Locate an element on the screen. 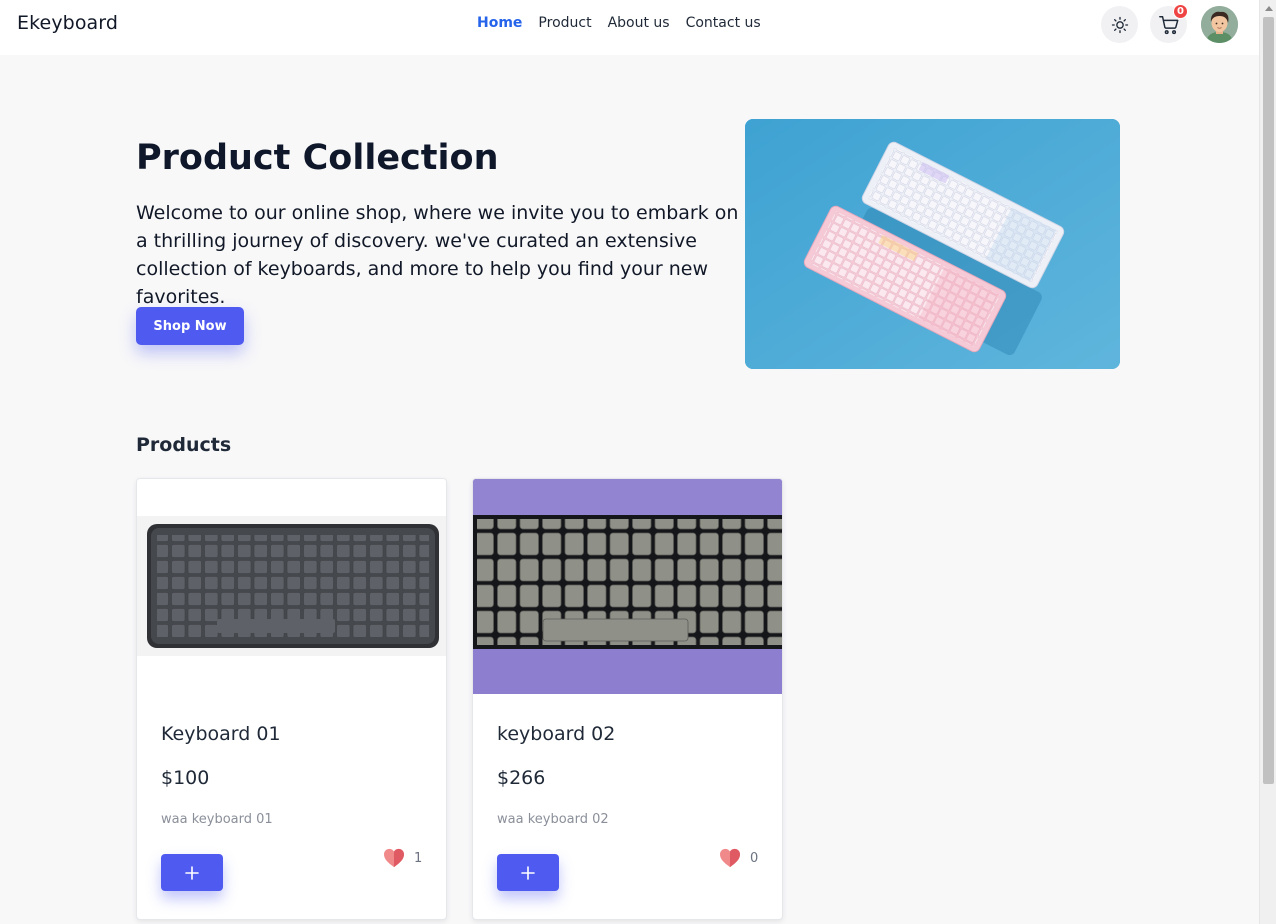 Image resolution: width=1276 pixels, height=924 pixels. like-button: 1 is located at coordinates (402, 858).